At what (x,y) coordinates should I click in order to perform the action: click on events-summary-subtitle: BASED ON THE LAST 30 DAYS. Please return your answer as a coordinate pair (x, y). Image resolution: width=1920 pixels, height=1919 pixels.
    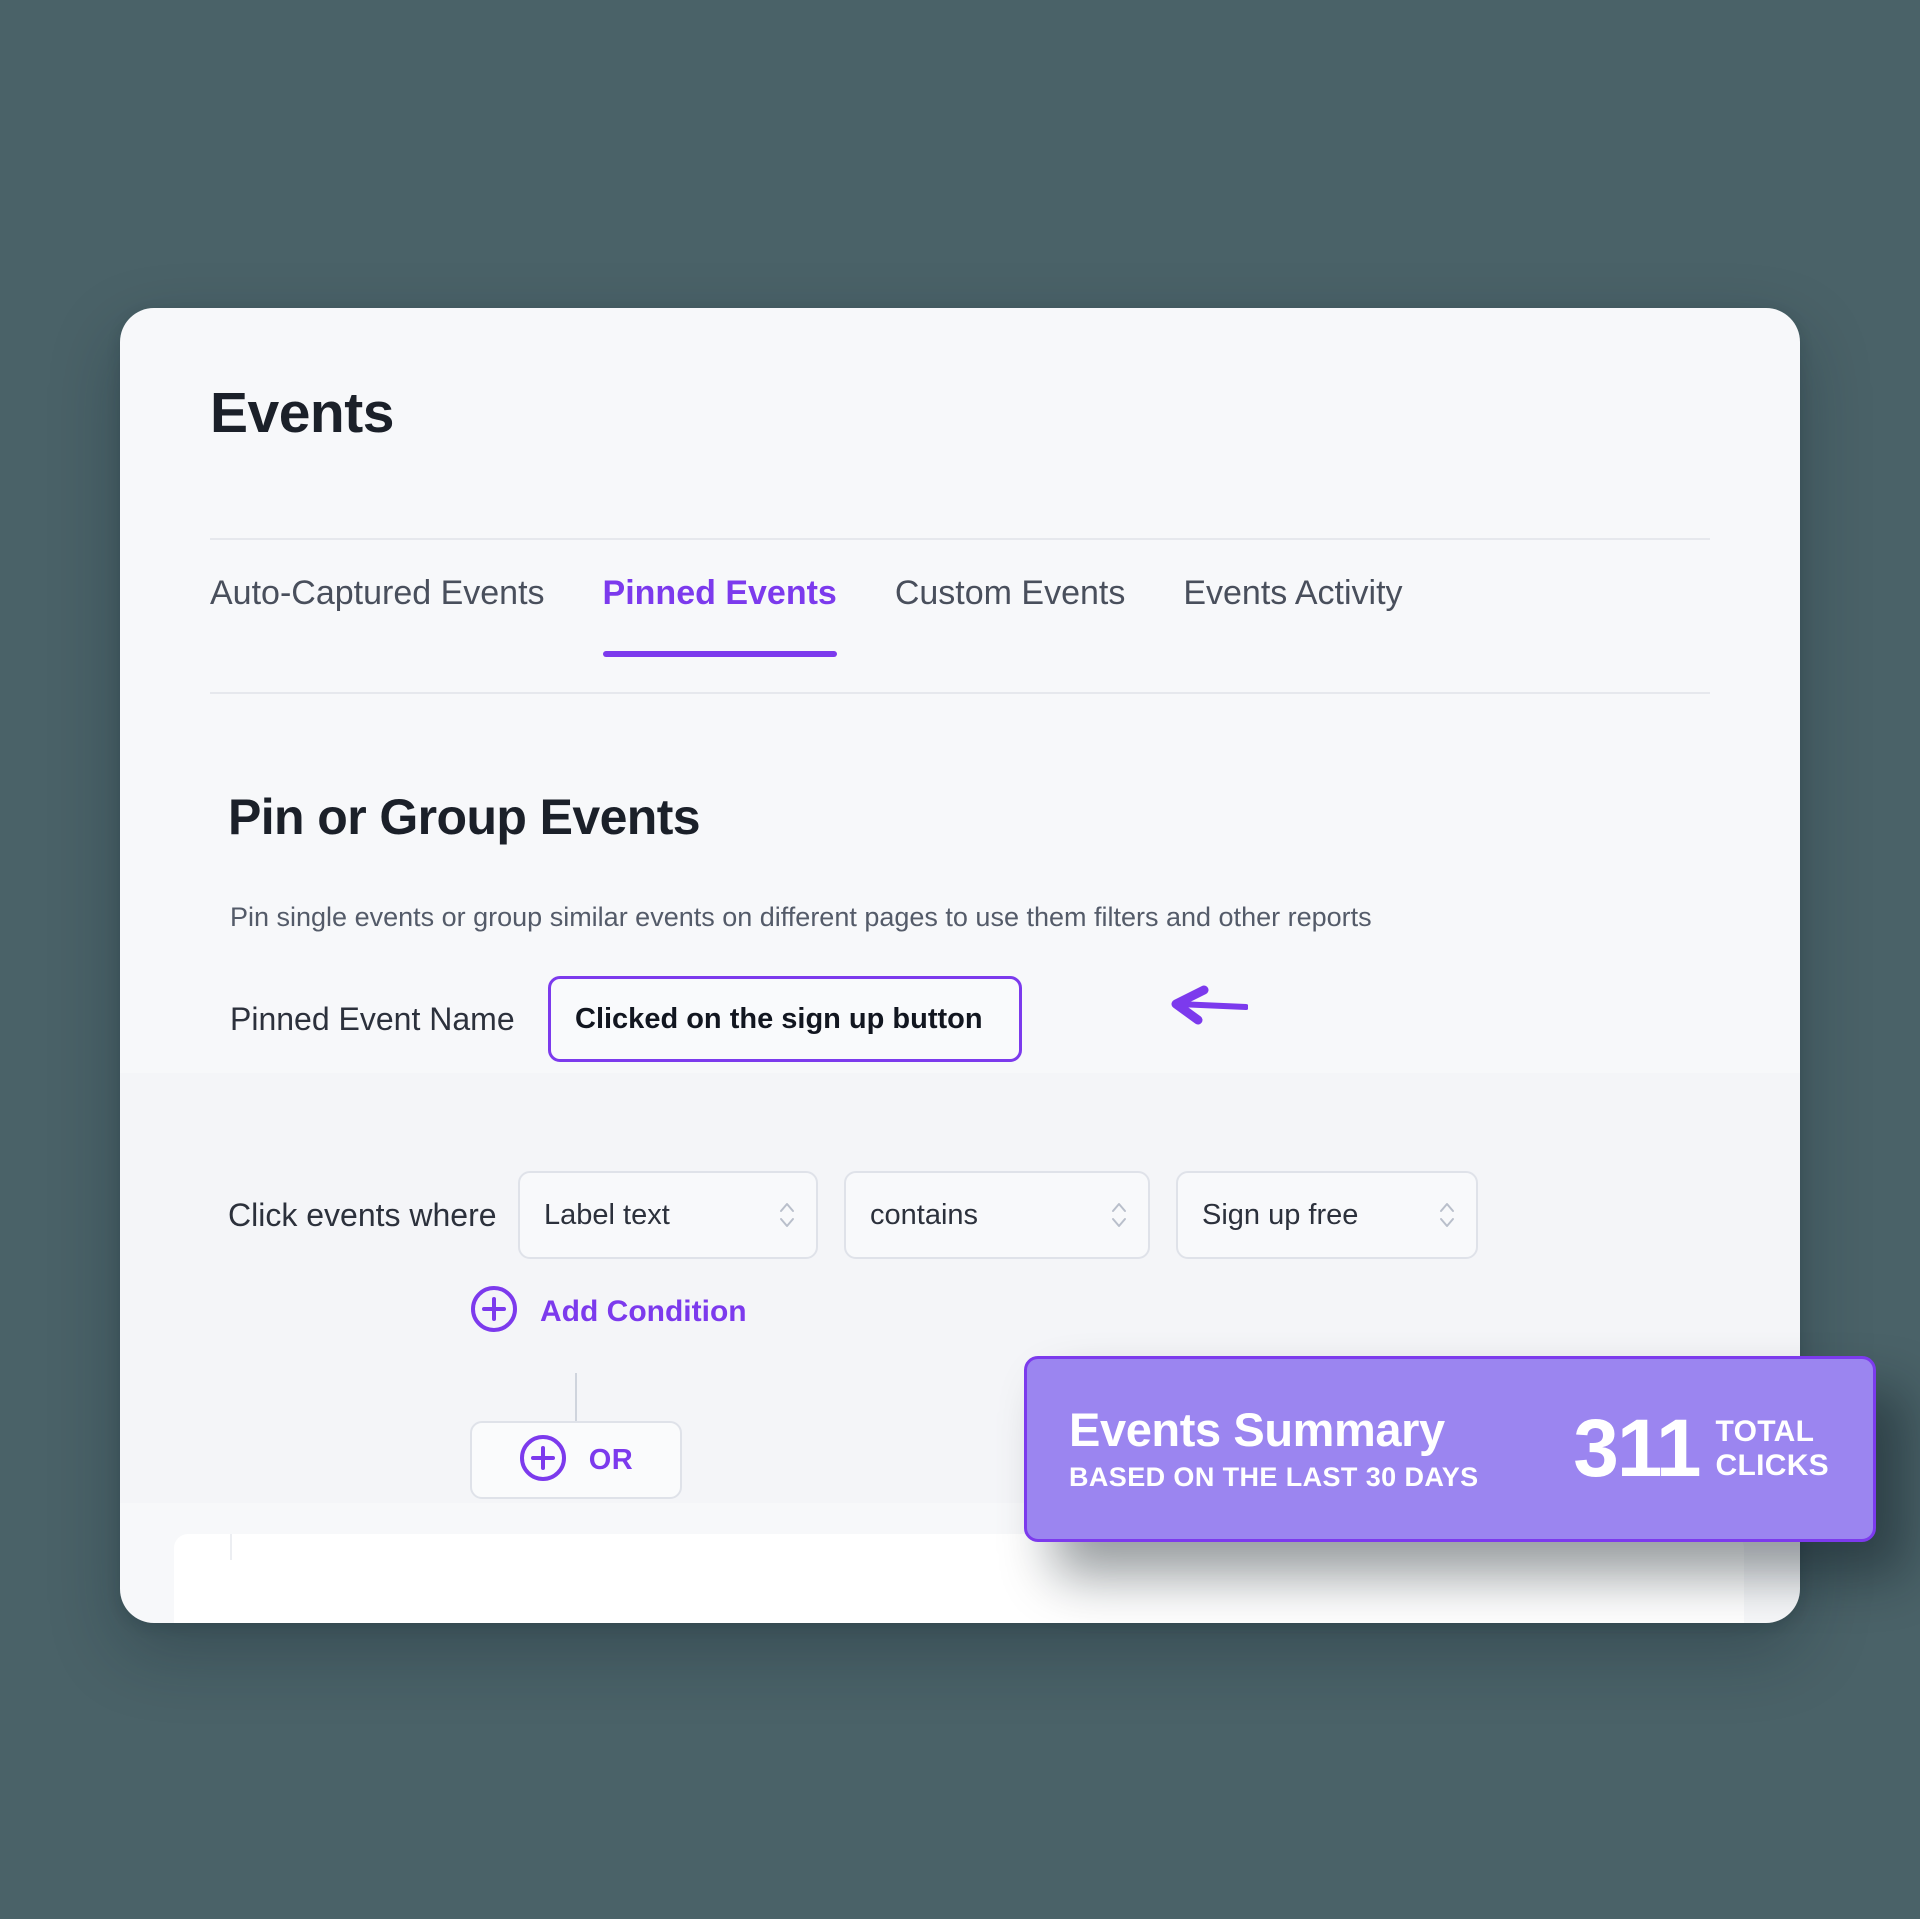
    Looking at the image, I should click on (1274, 1477).